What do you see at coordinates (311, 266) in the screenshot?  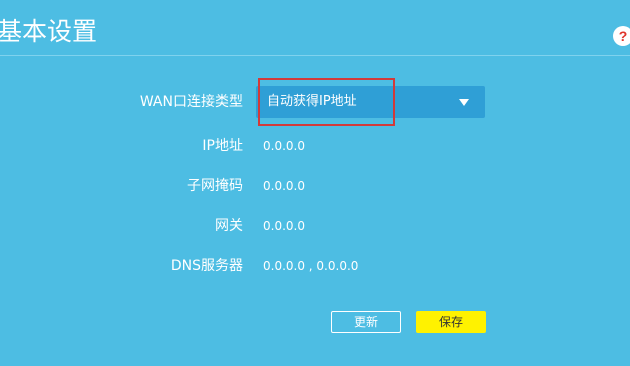 I see `dns-value: 0.0.0.0 , 0.0.0.0` at bounding box center [311, 266].